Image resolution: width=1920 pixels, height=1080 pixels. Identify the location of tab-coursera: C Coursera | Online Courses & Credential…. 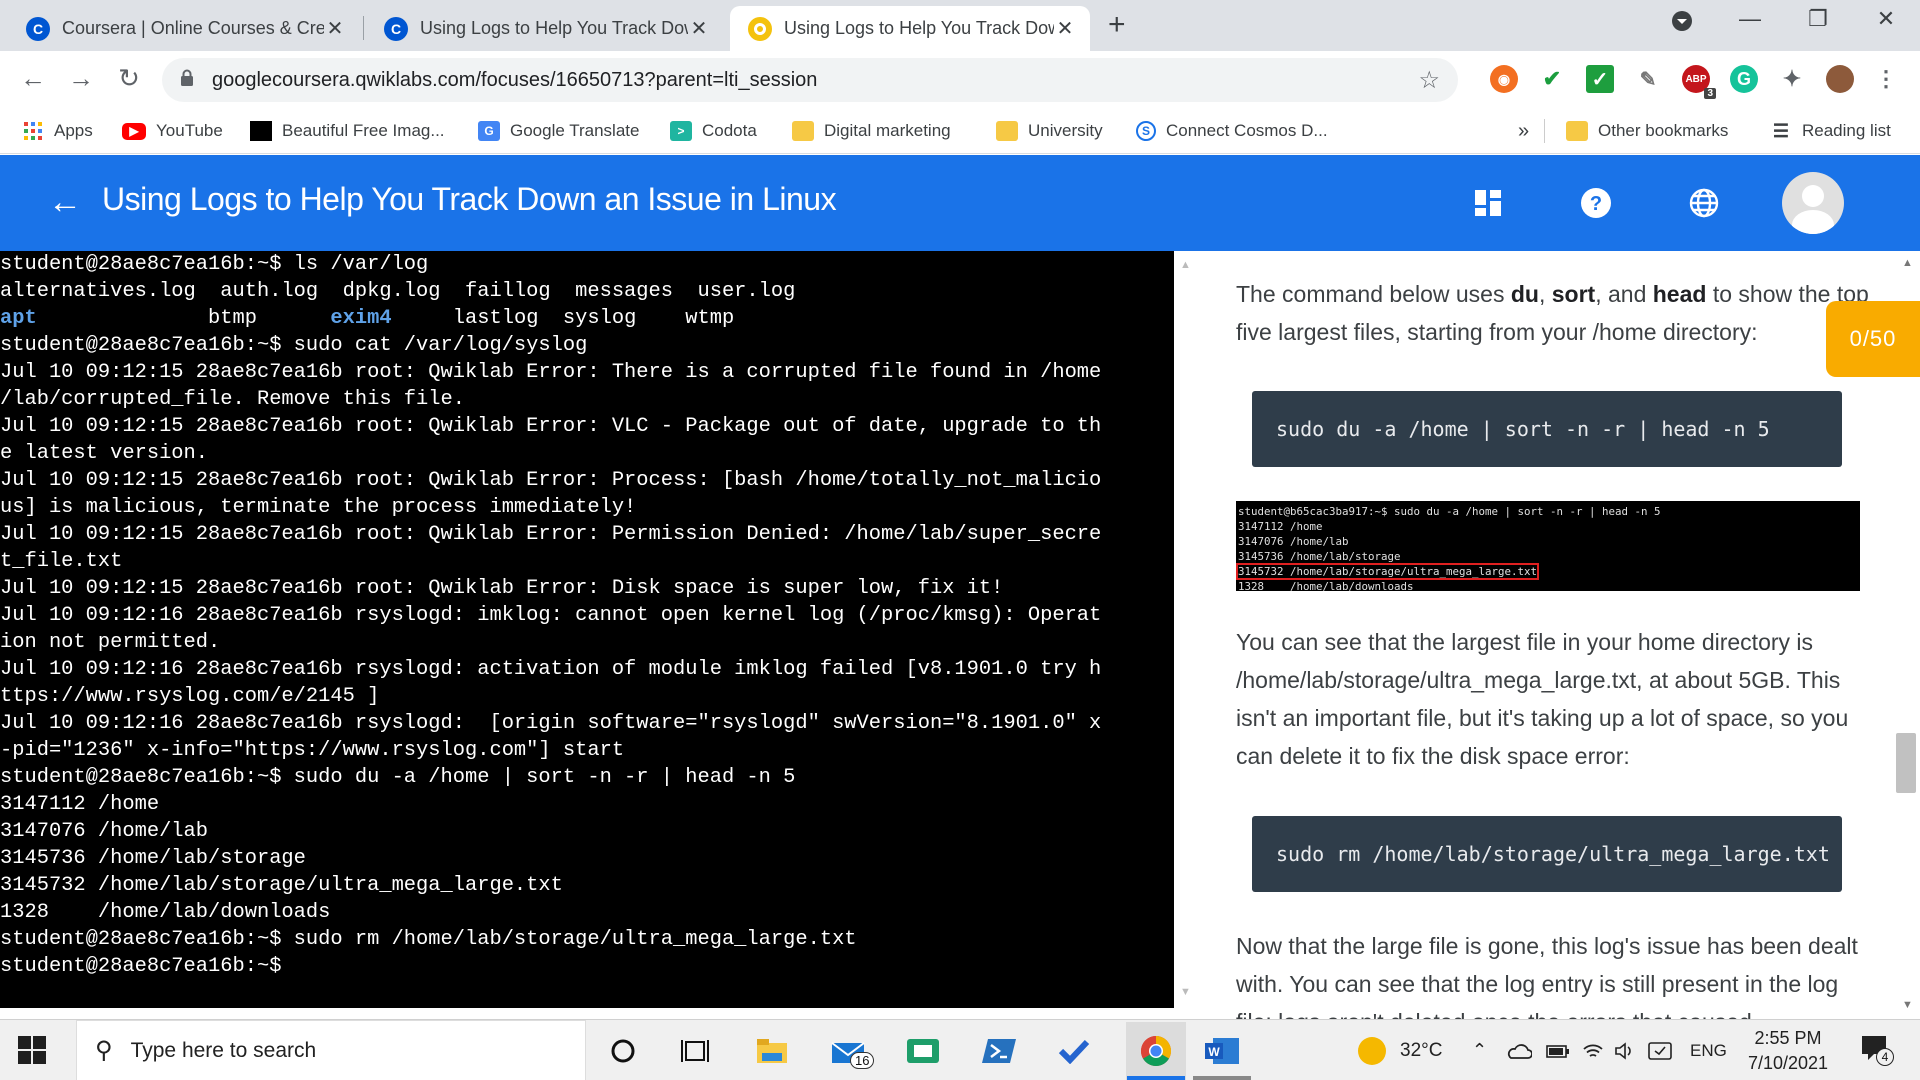
(184, 28).